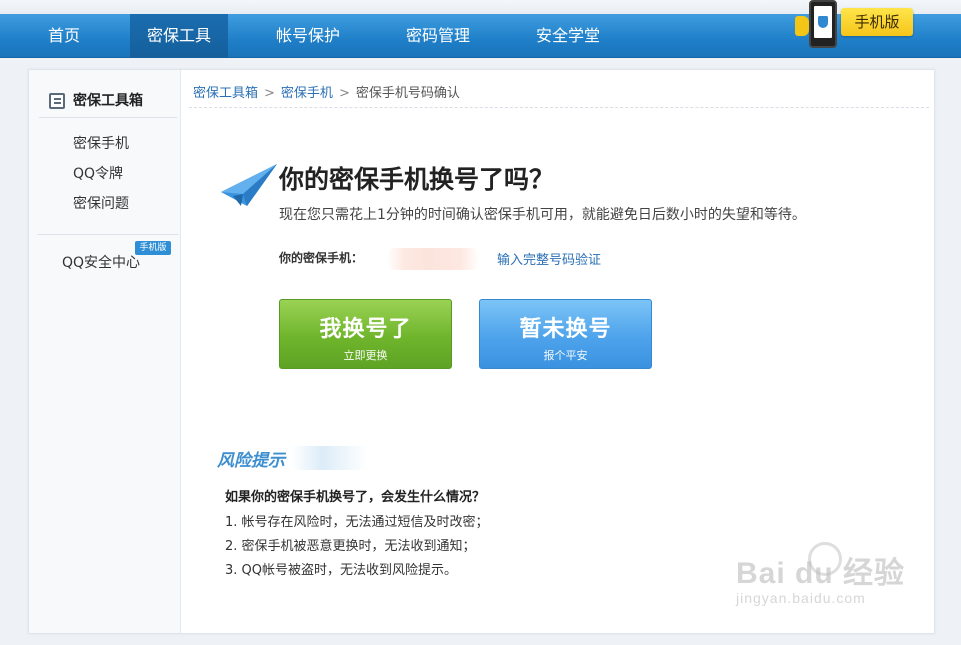 The image size is (961, 645). I want to click on nav-home: 首页, so click(64, 36).